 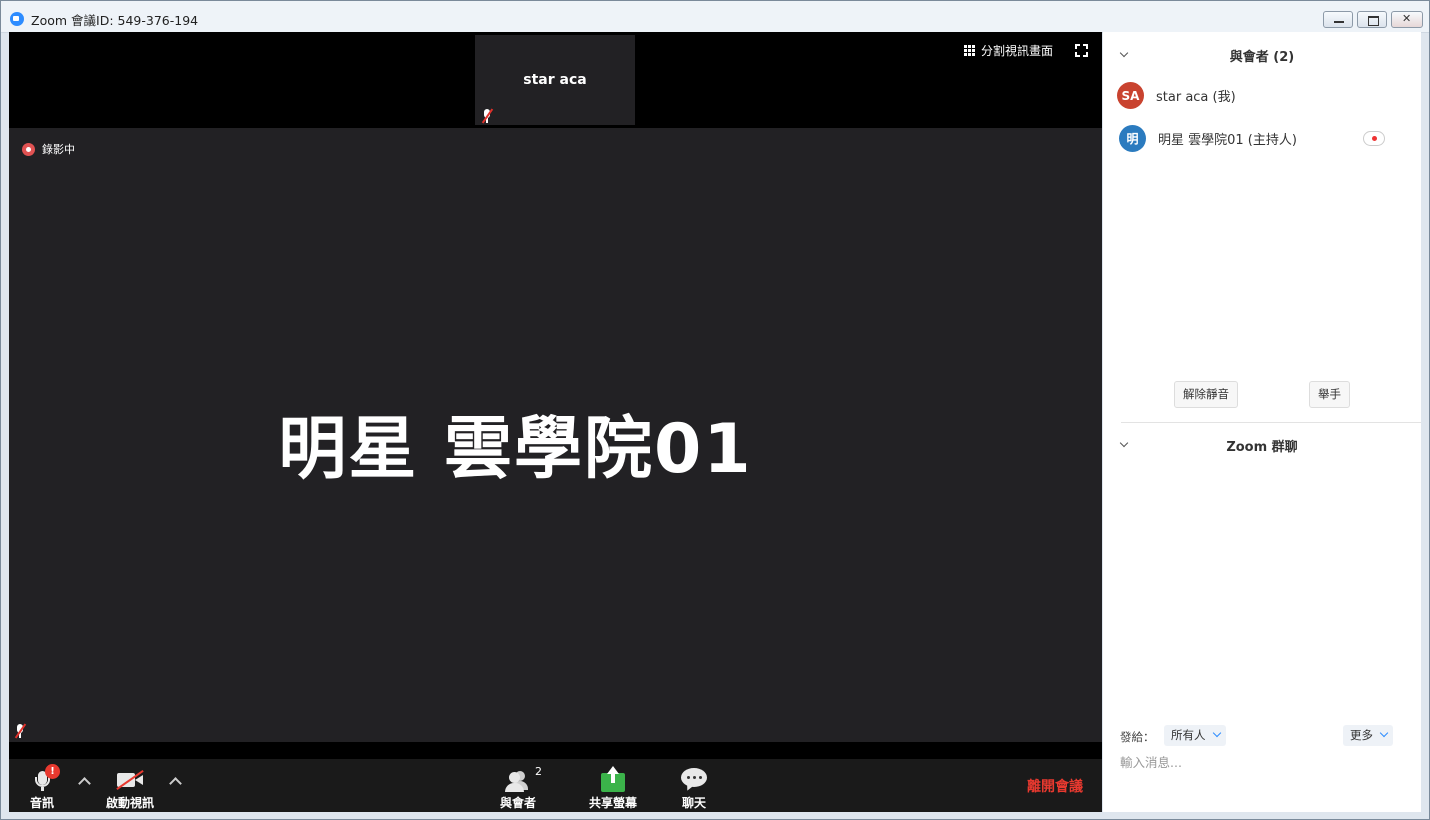 What do you see at coordinates (555, 785) in the screenshot?
I see `meeting-toolbar: ! 音訊 啟動視訊 2 與會者 共享螢幕 聊天 離開會議` at bounding box center [555, 785].